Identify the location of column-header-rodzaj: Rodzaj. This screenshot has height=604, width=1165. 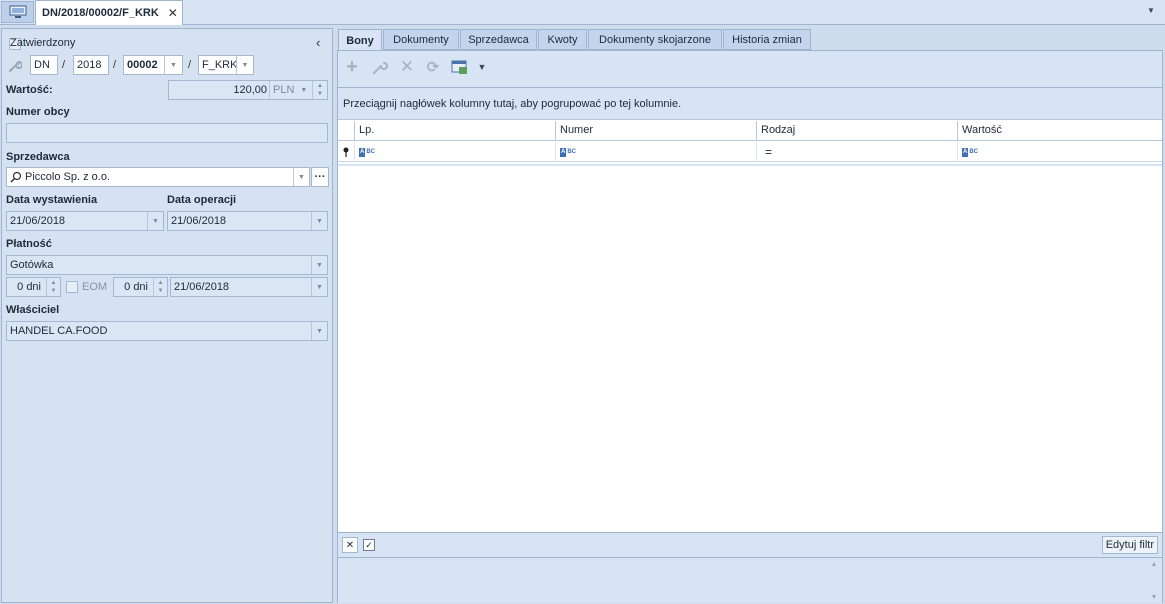
(856, 131).